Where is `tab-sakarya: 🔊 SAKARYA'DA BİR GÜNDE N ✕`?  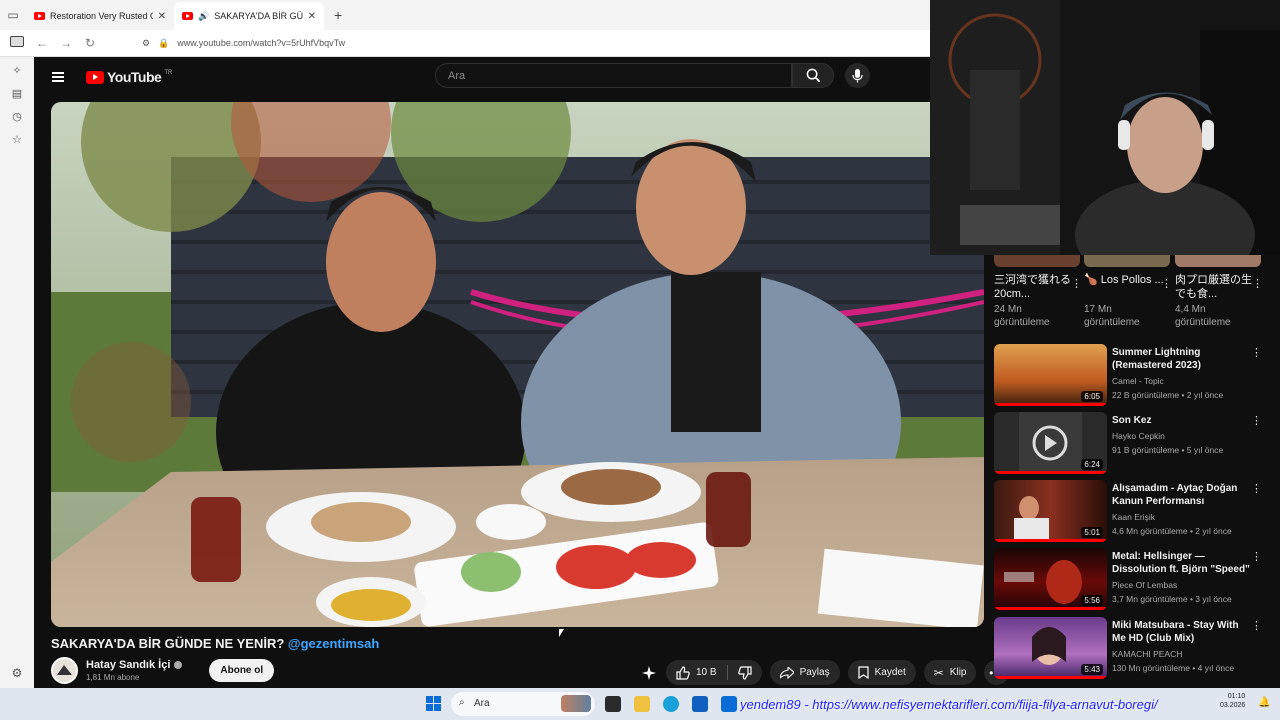
tab-sakarya: 🔊 SAKARYA'DA BİR GÜNDE N ✕ is located at coordinates (249, 16).